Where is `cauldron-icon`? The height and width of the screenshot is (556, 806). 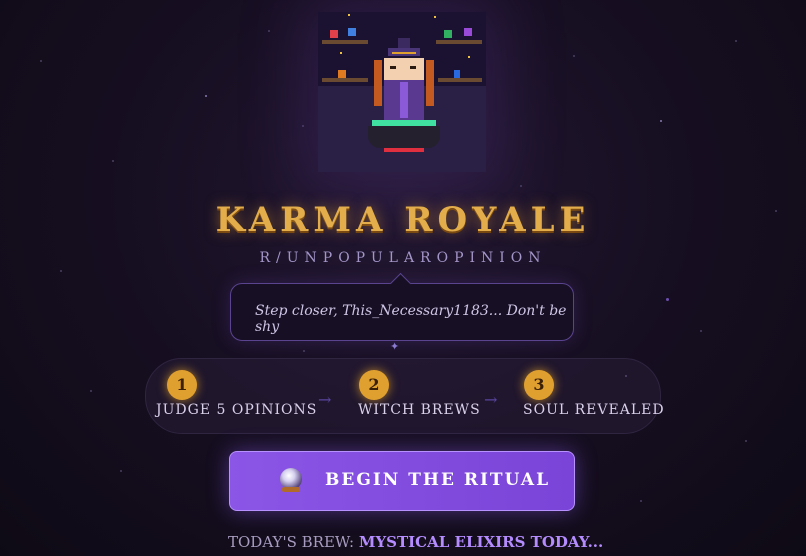
cauldron-icon is located at coordinates (404, 137).